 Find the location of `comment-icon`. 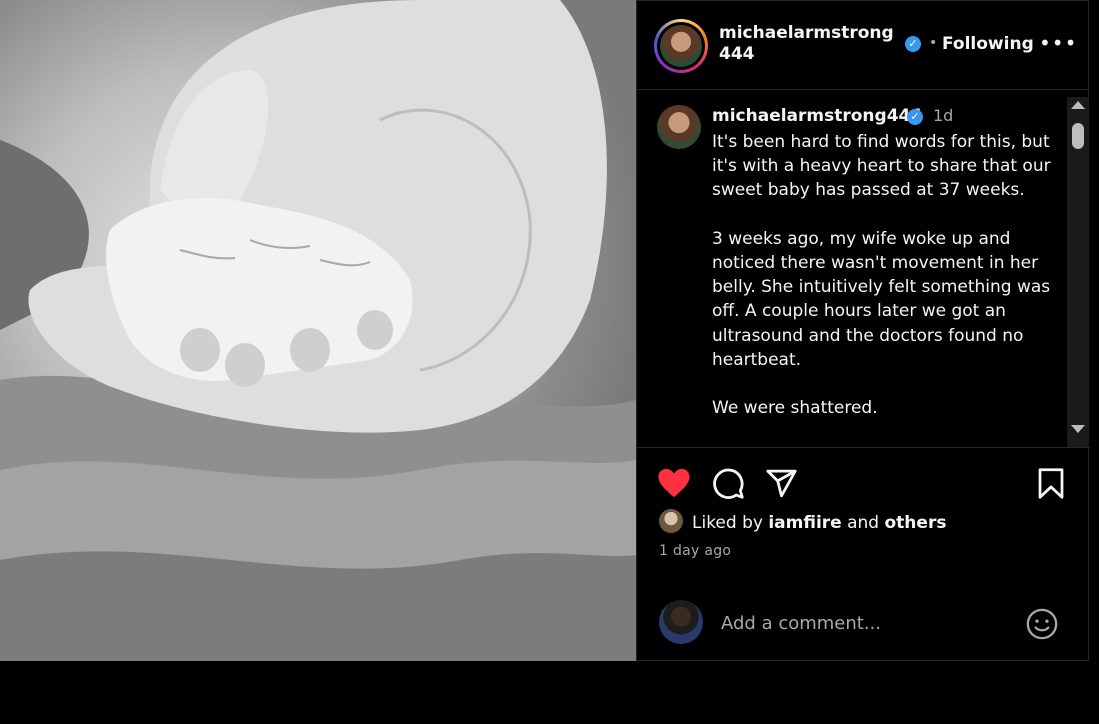

comment-icon is located at coordinates (728, 485).